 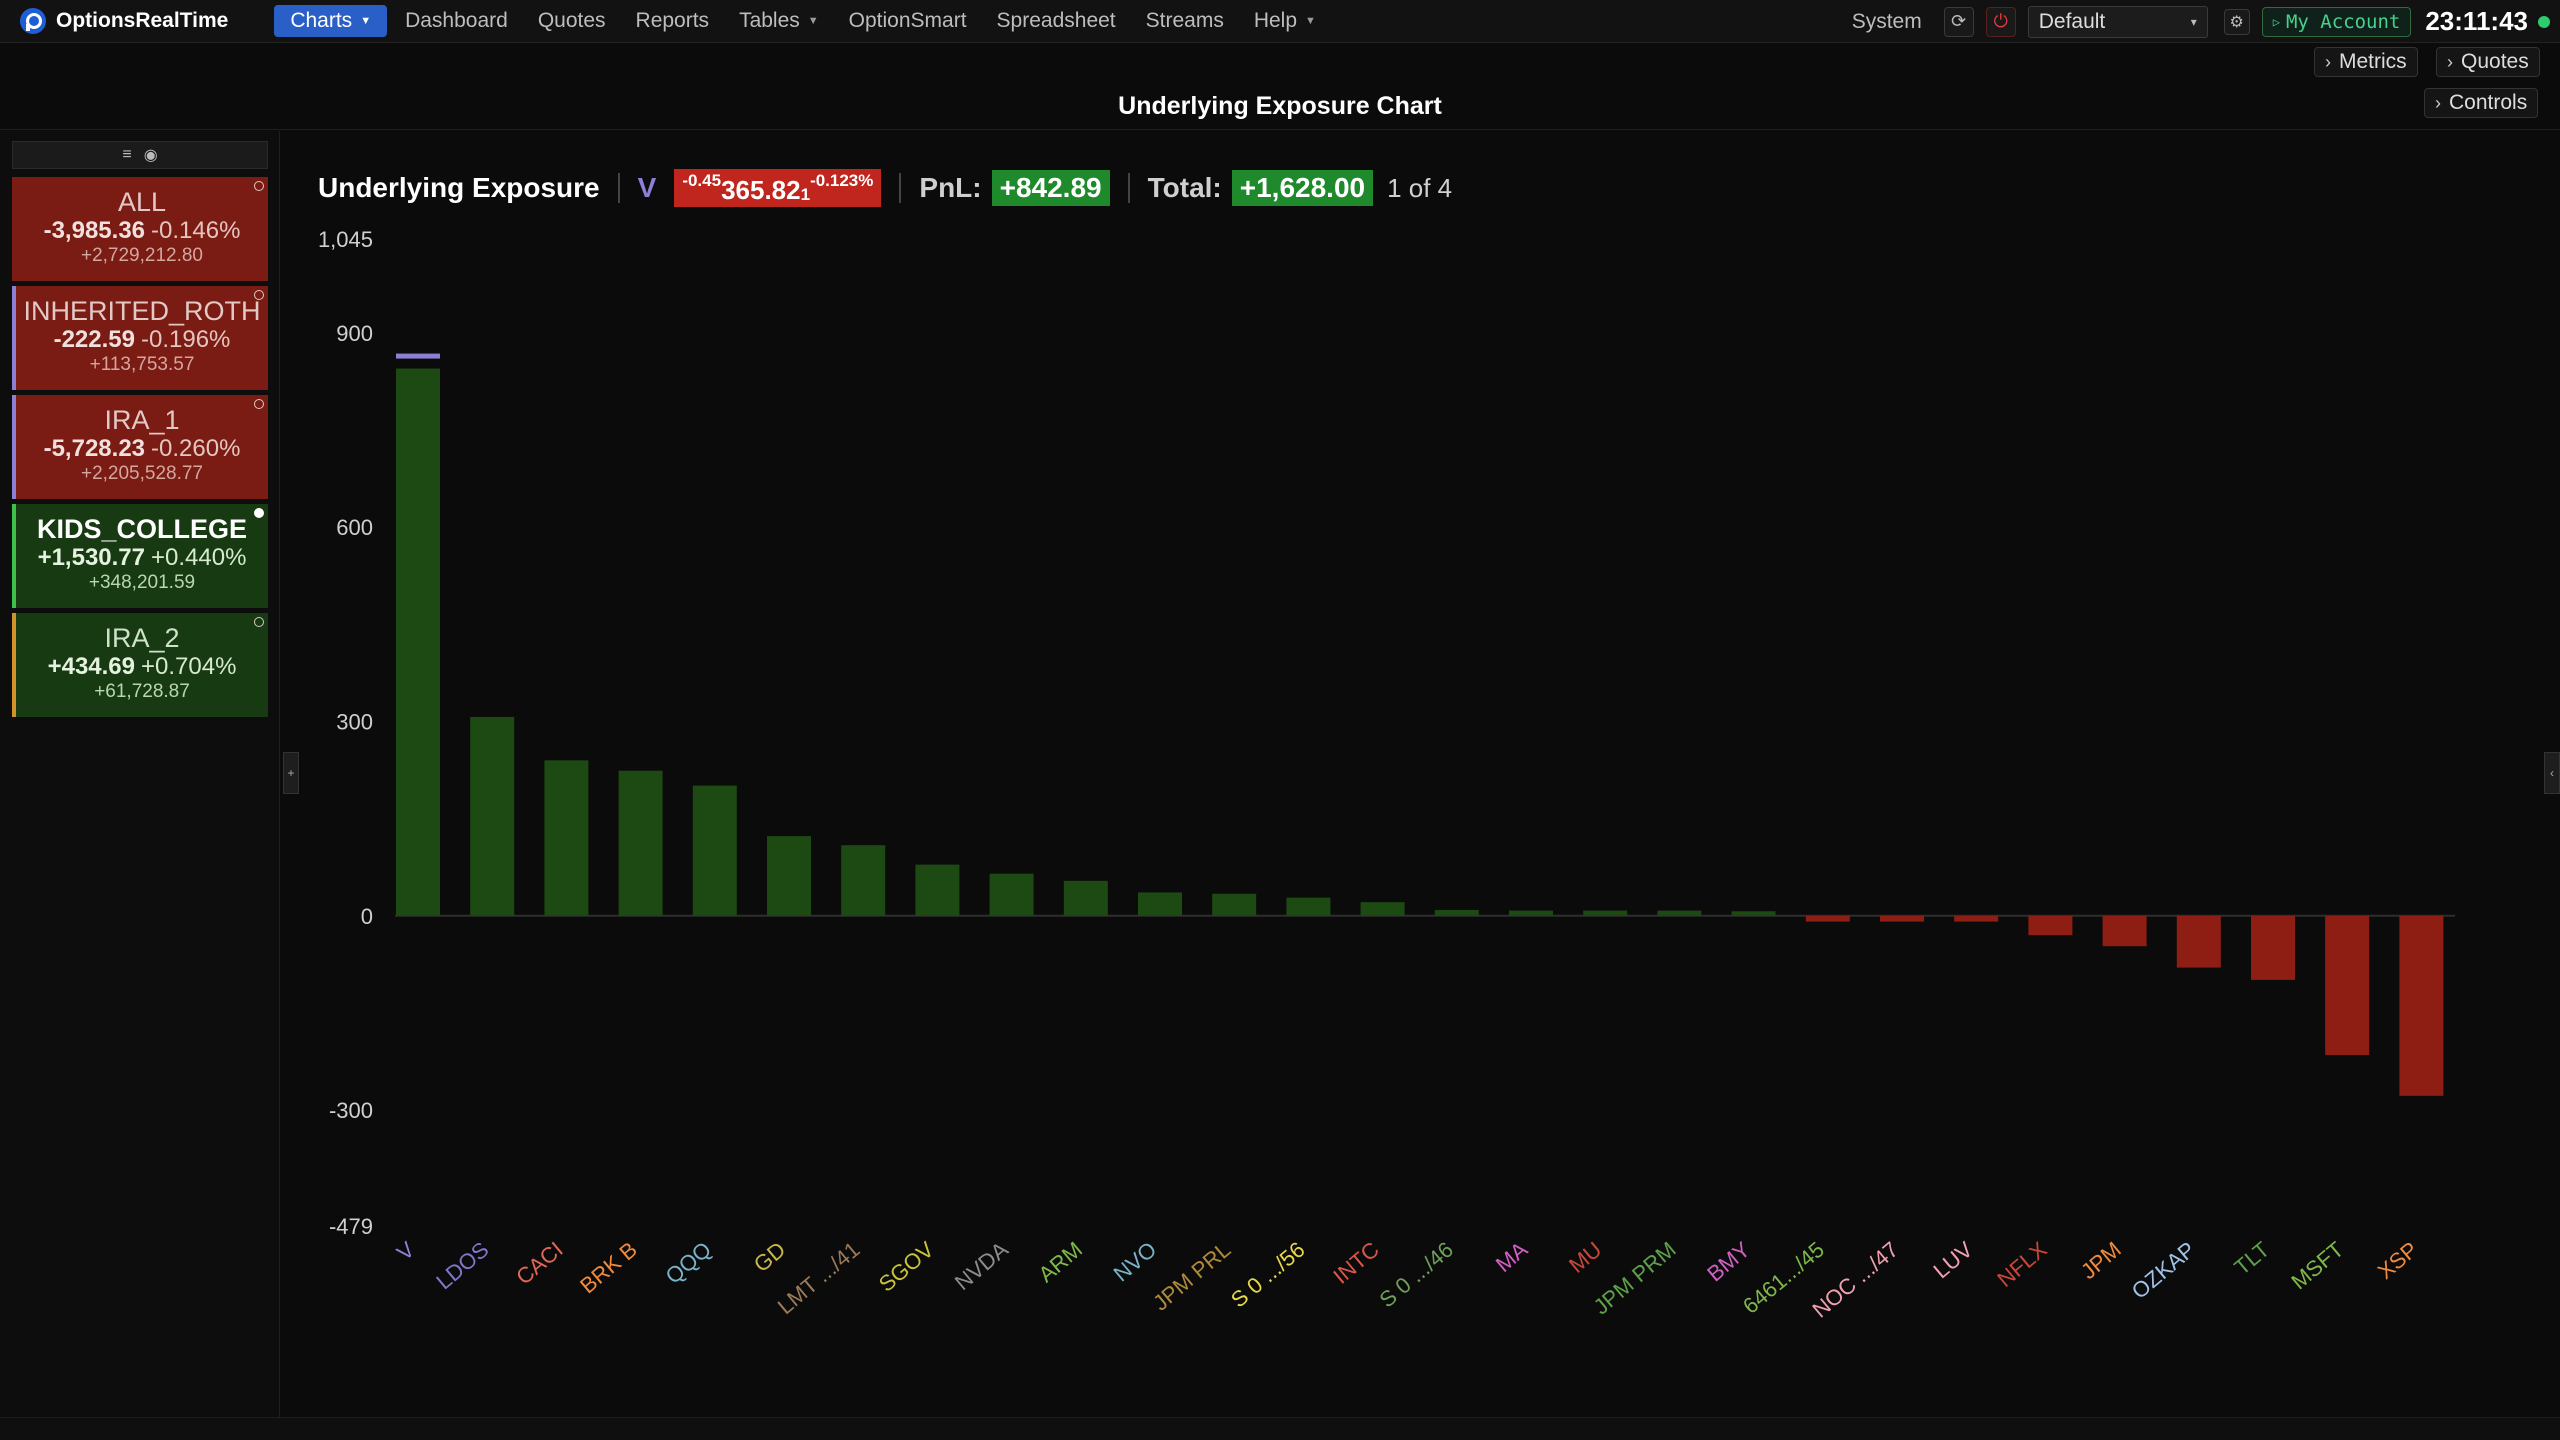 I want to click on y-tick-label: 900, so click(x=354, y=333).